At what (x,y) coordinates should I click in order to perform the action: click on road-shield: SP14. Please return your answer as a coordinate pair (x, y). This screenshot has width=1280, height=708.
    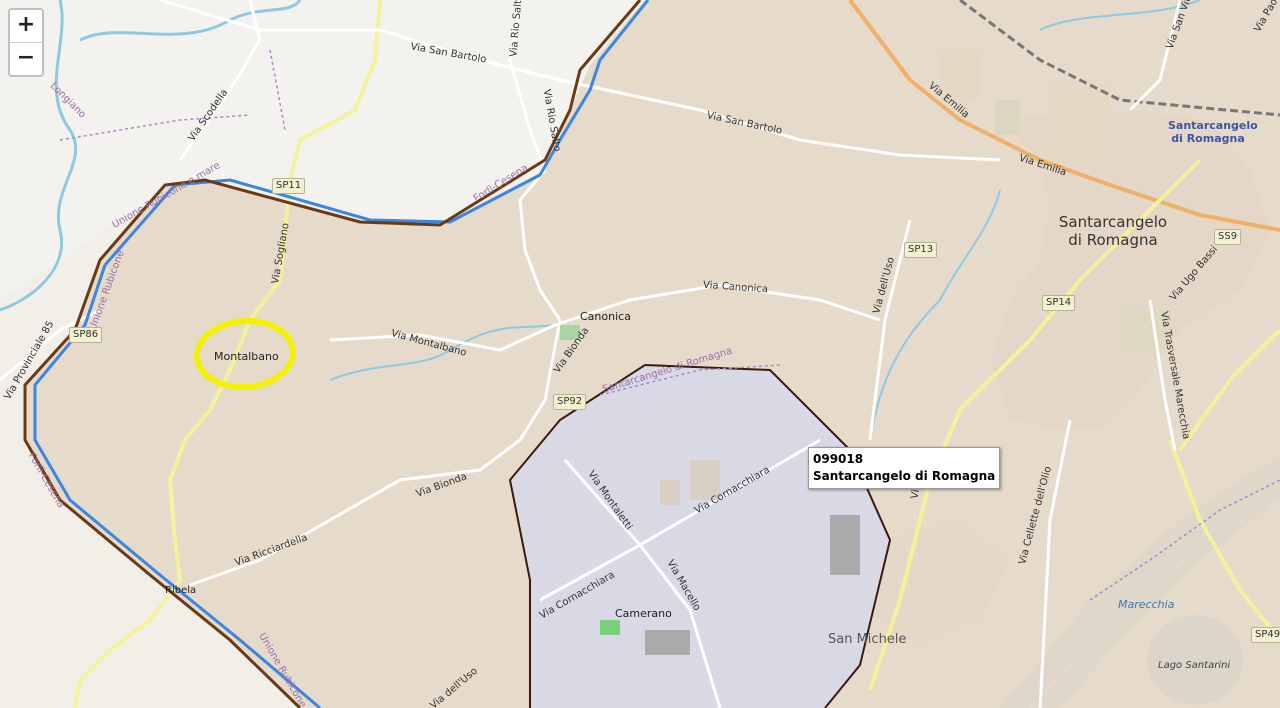
    Looking at the image, I should click on (1059, 303).